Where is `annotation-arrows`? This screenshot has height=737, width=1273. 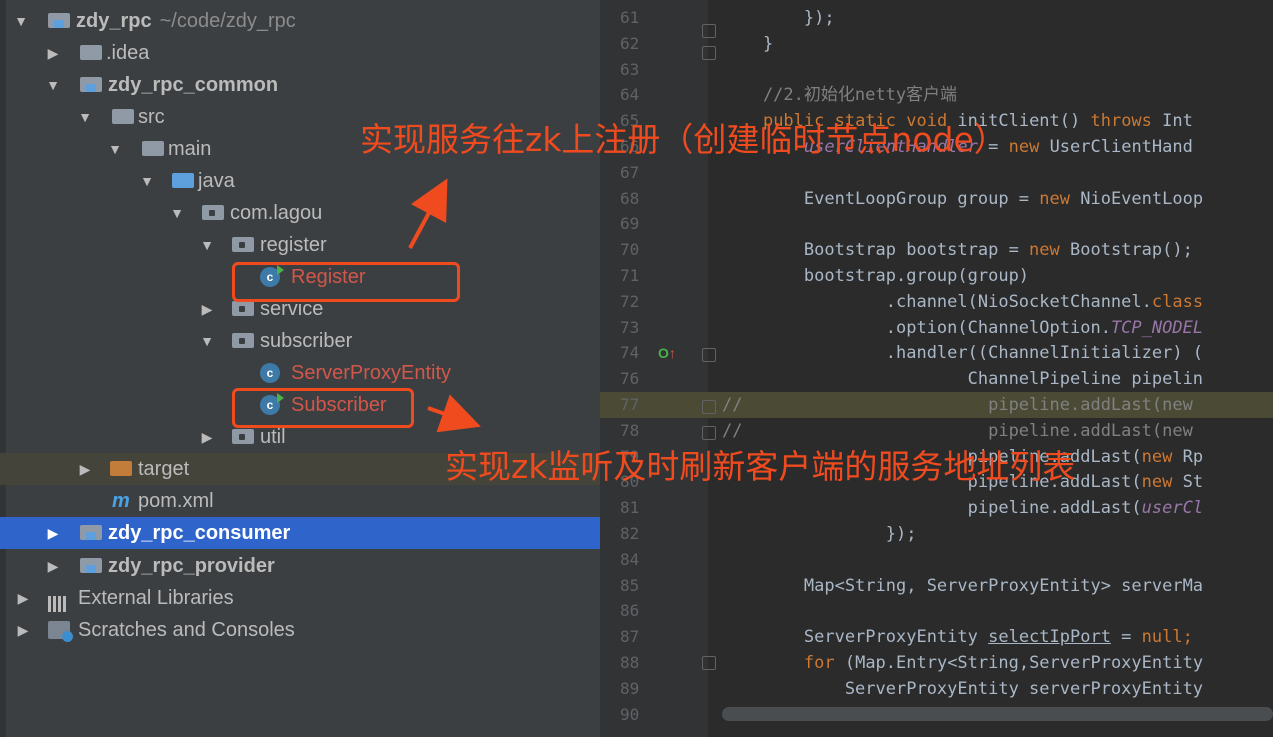
annotation-arrows is located at coordinates (444, 305).